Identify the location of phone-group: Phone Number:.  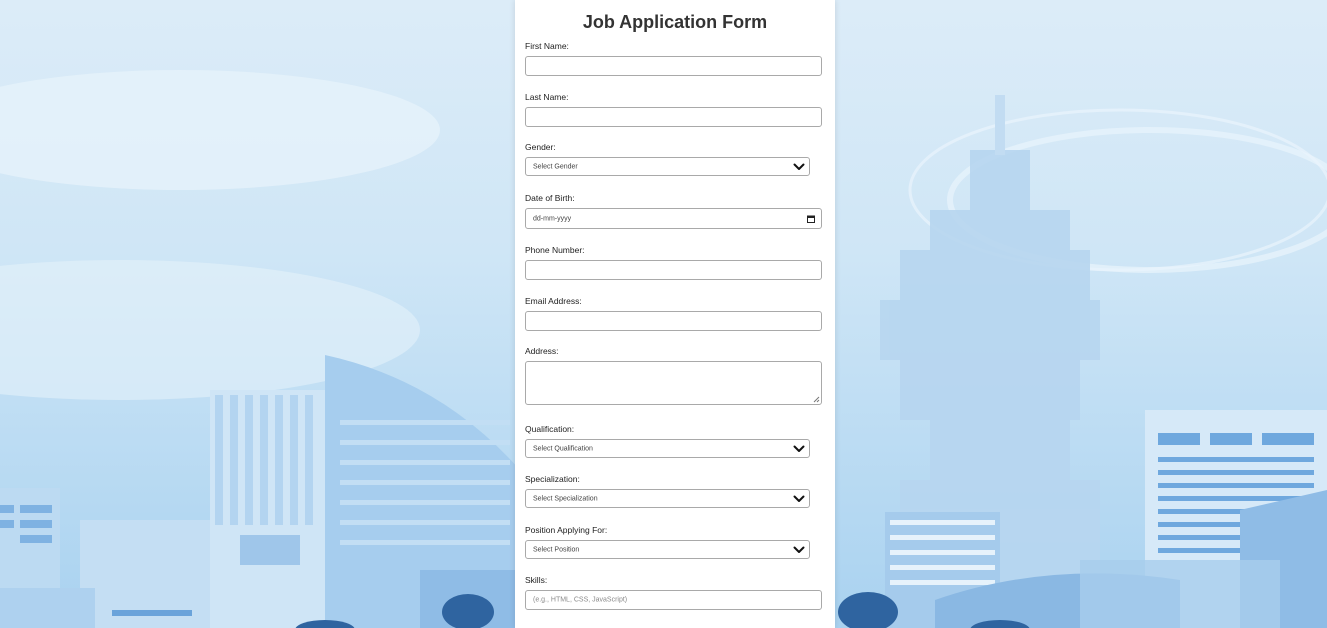
(673, 262).